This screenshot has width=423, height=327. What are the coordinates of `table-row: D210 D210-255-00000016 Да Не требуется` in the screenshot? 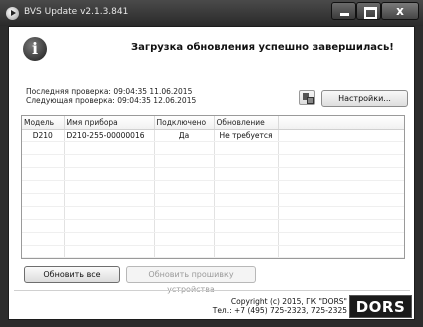 It's located at (213, 136).